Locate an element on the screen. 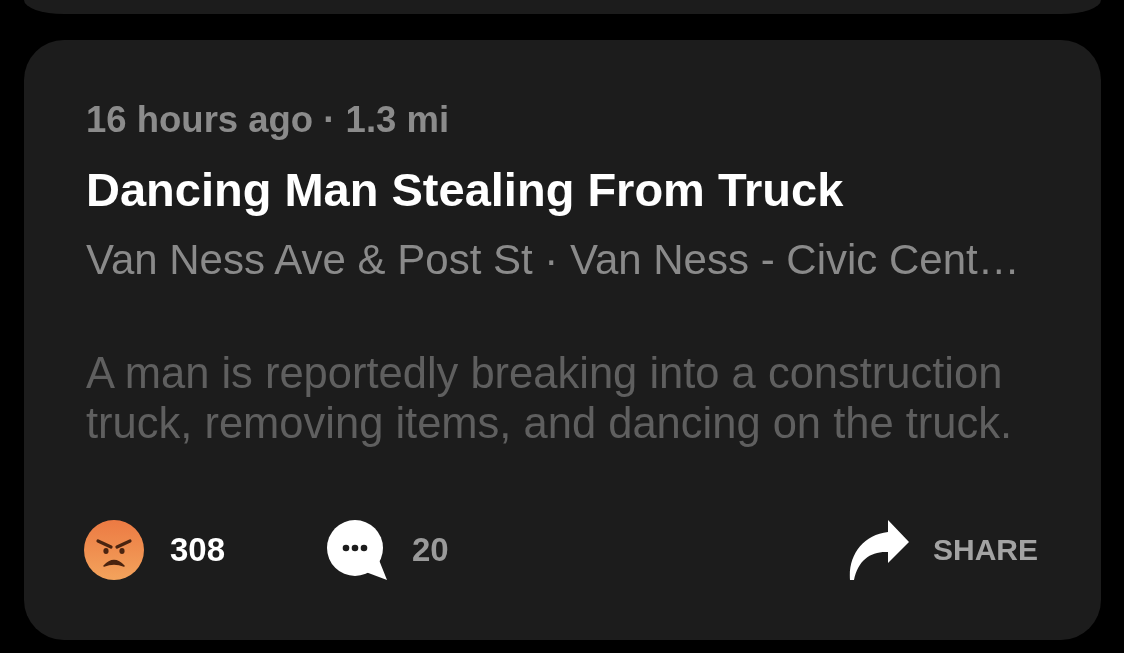  post-description: A man is reportedly breaking into a construction truck, removing items, and dancing on the truck. is located at coordinates (550, 398).